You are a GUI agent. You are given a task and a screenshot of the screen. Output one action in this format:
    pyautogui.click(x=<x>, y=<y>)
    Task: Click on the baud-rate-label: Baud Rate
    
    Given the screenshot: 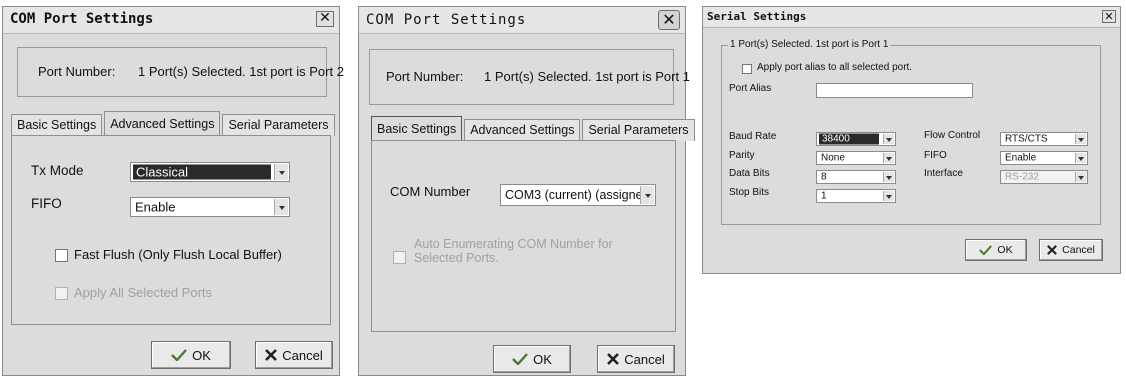 What is the action you would take?
    pyautogui.click(x=753, y=136)
    